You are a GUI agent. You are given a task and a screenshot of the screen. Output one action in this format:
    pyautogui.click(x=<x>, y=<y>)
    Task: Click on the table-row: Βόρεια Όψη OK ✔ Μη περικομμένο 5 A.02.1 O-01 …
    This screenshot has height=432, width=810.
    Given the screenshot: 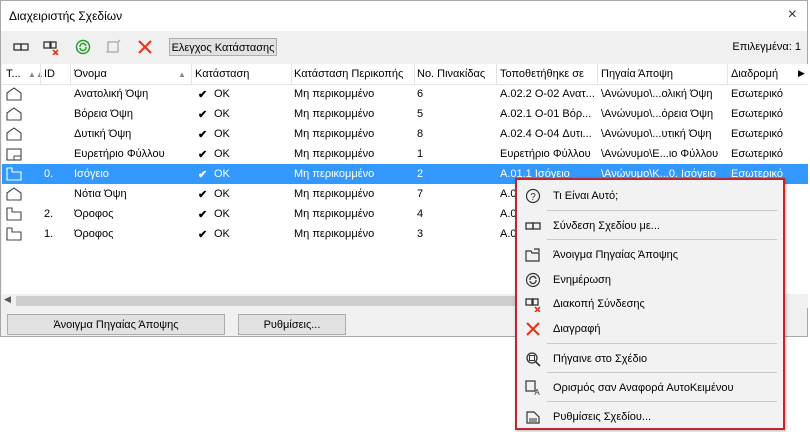 What is the action you would take?
    pyautogui.click(x=405, y=114)
    